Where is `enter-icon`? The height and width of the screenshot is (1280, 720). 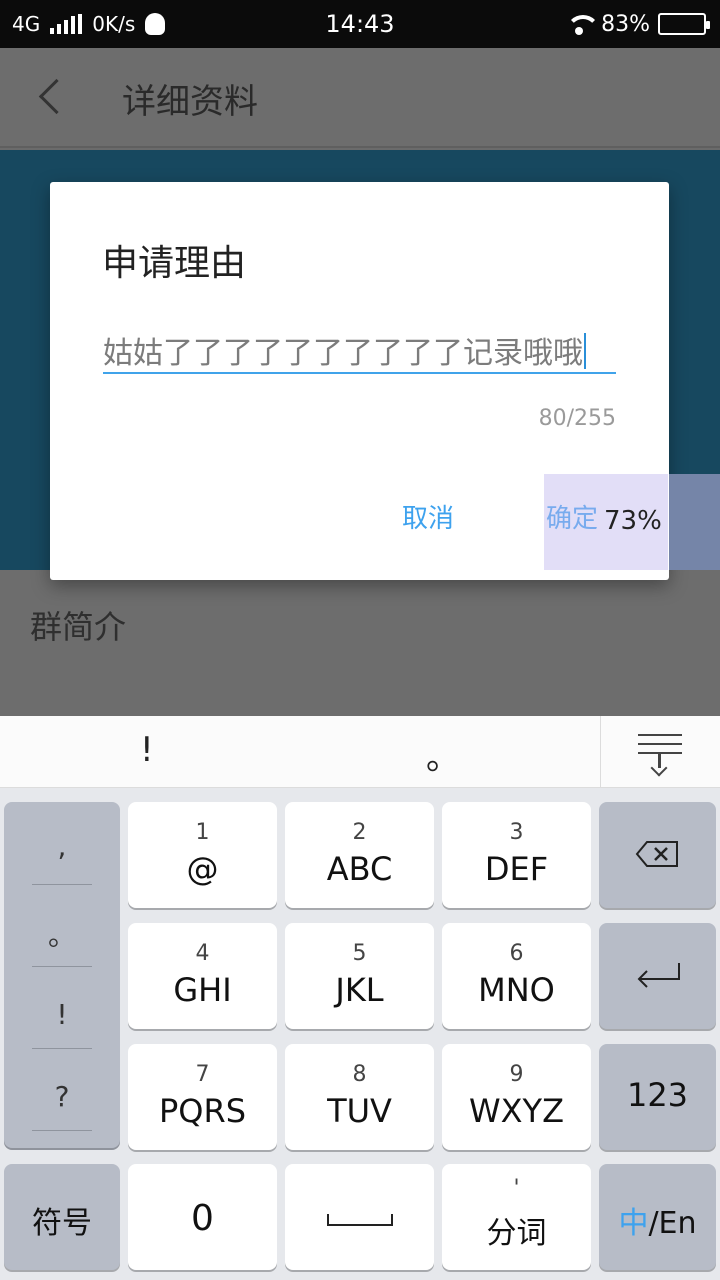 enter-icon is located at coordinates (658, 975).